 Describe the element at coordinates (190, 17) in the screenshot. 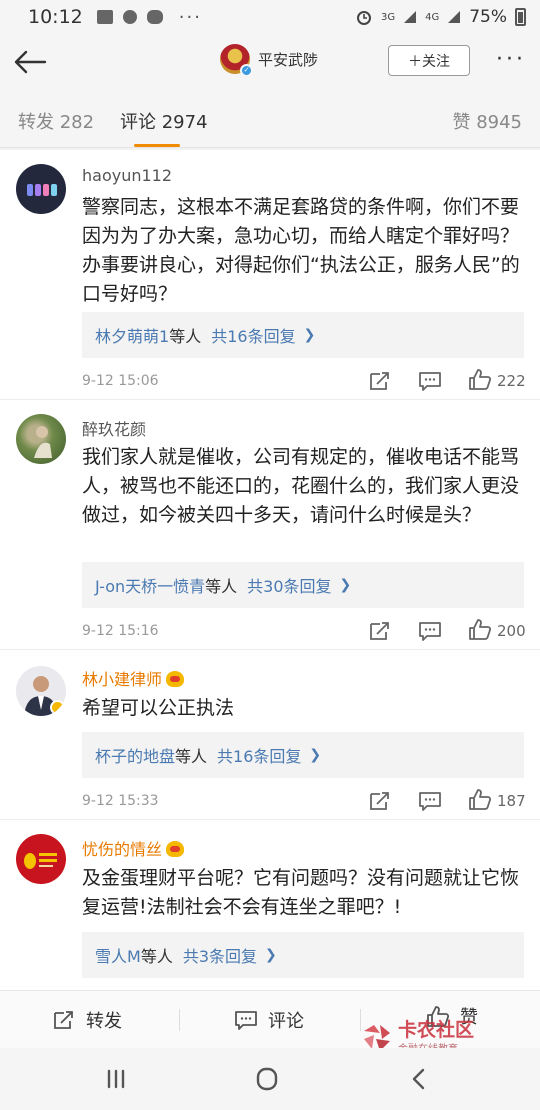

I see `more-notifications-icon: ···` at that location.